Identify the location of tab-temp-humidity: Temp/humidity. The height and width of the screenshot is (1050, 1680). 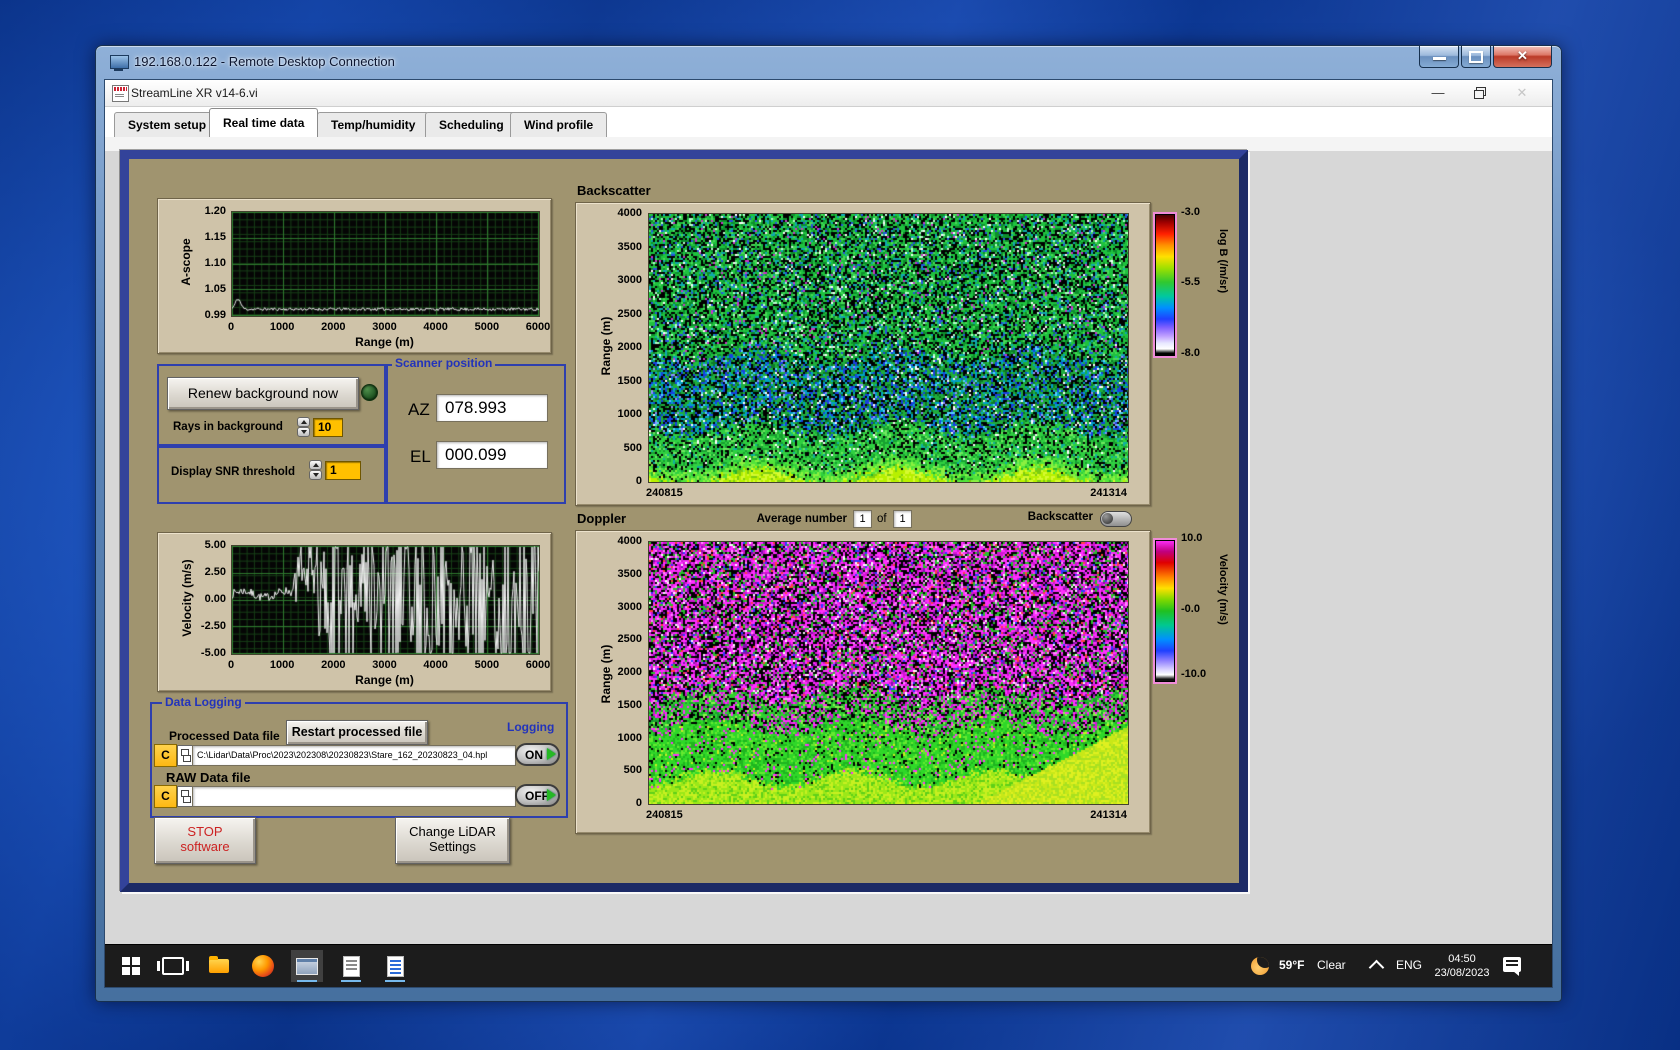
(373, 124).